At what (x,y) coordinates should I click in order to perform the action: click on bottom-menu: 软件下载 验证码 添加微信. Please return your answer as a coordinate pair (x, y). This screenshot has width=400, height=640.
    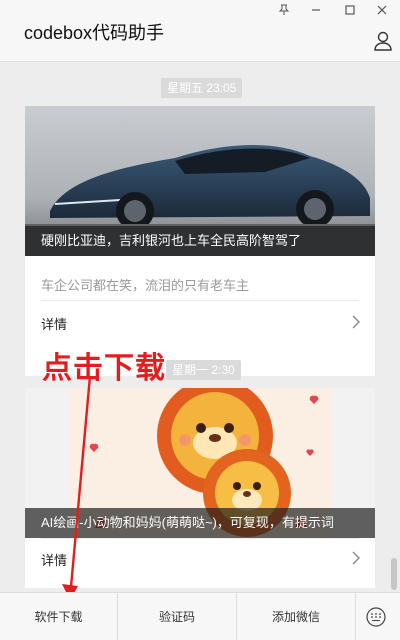
    Looking at the image, I should click on (200, 616).